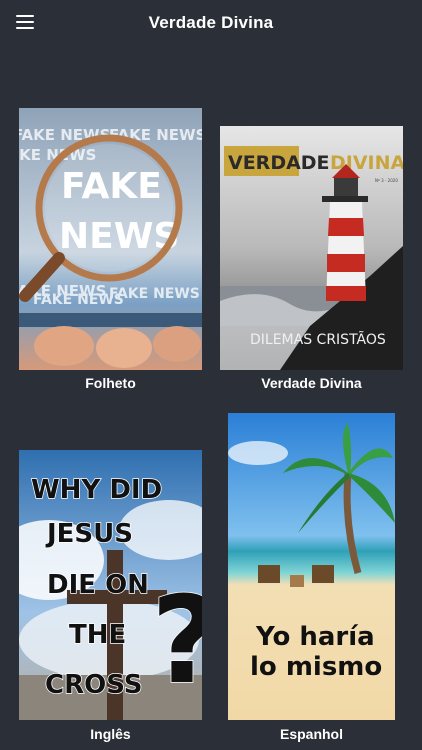 This screenshot has height=750, width=422. Describe the element at coordinates (176, 641) in the screenshot. I see `question-mark: ?` at that location.